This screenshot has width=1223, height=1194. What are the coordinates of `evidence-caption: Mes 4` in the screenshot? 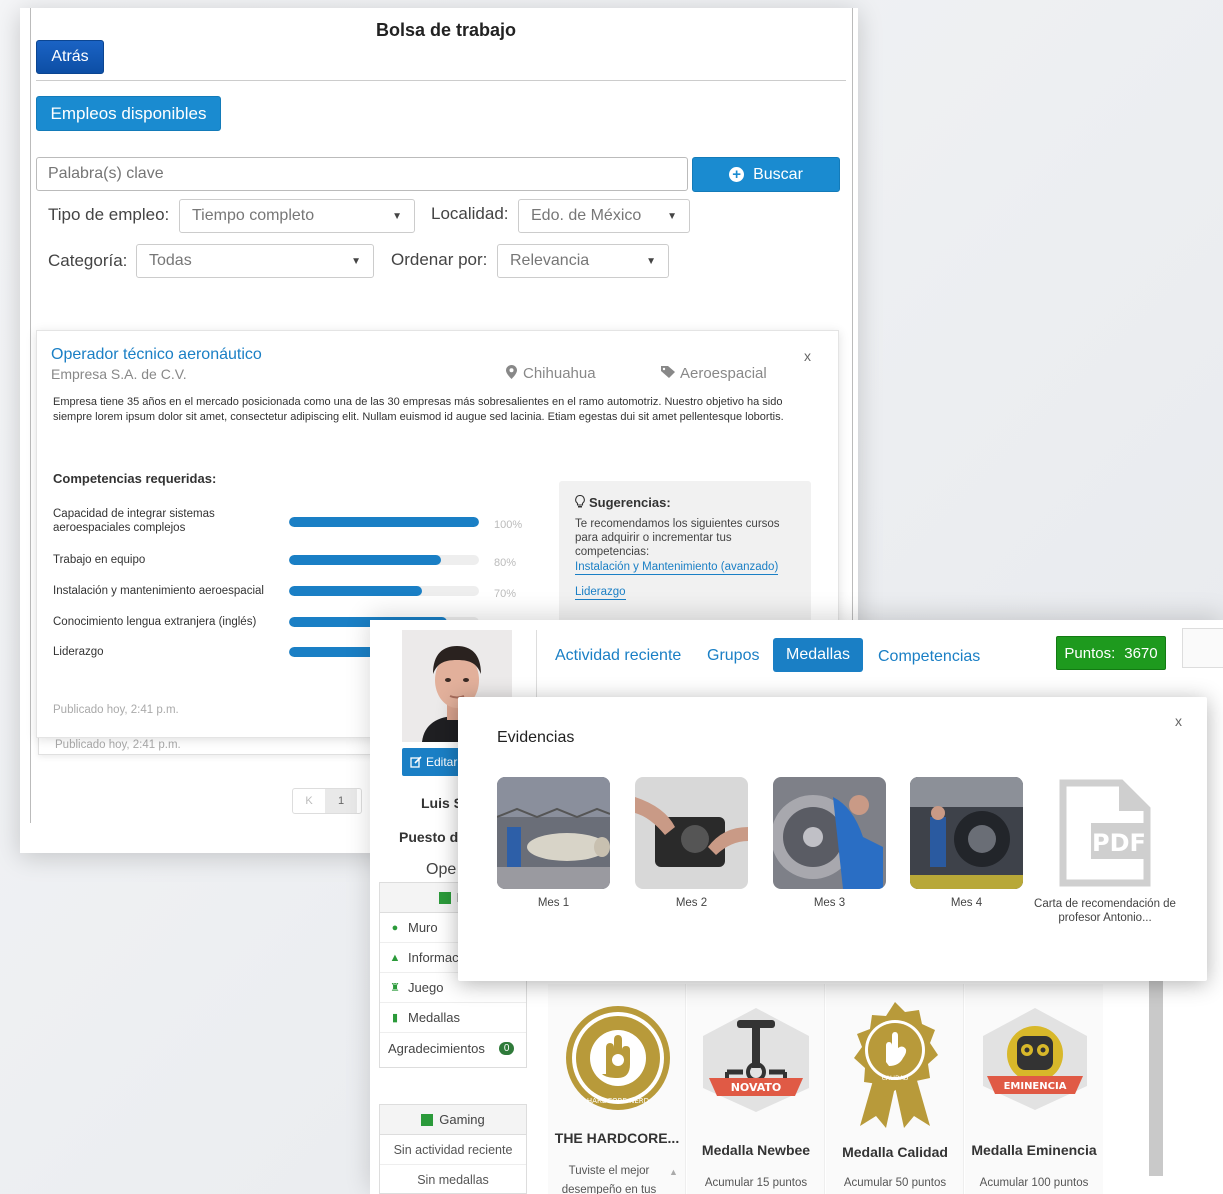 It's located at (966, 903).